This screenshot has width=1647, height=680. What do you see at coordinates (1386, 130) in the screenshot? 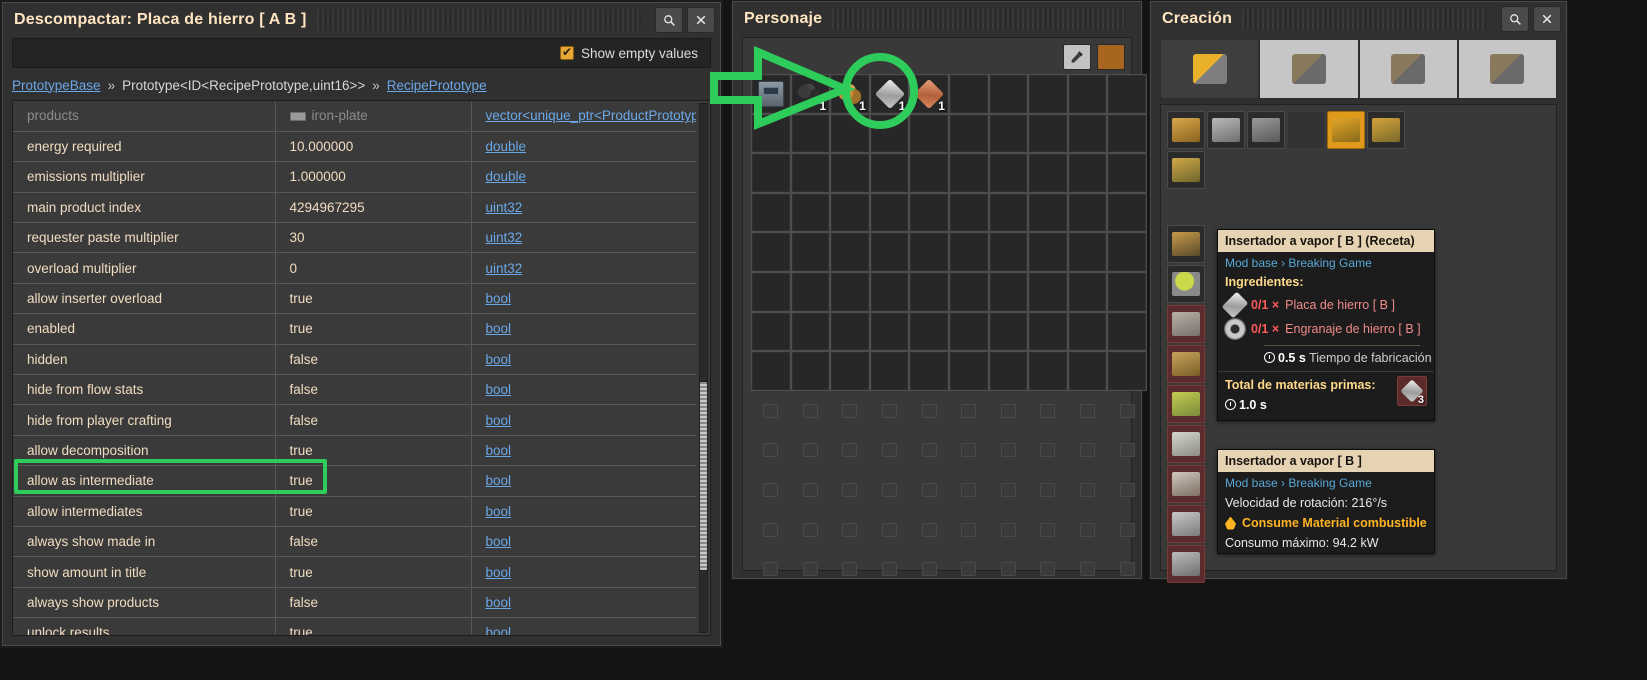
I see `slot-long-inserter` at bounding box center [1386, 130].